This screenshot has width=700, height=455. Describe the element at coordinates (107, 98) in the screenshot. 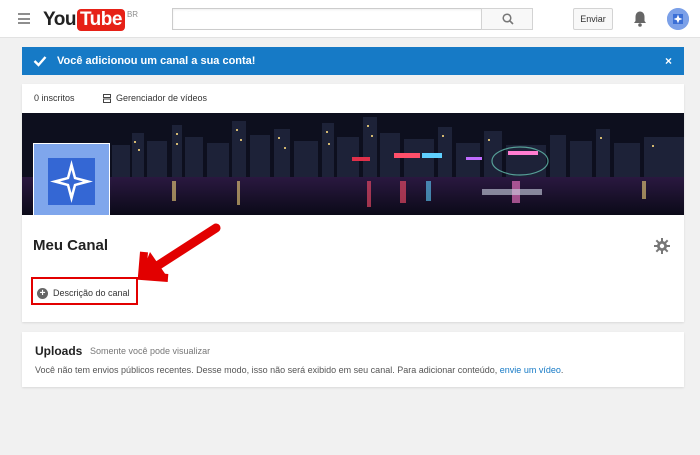

I see `video-manager-icon` at that location.